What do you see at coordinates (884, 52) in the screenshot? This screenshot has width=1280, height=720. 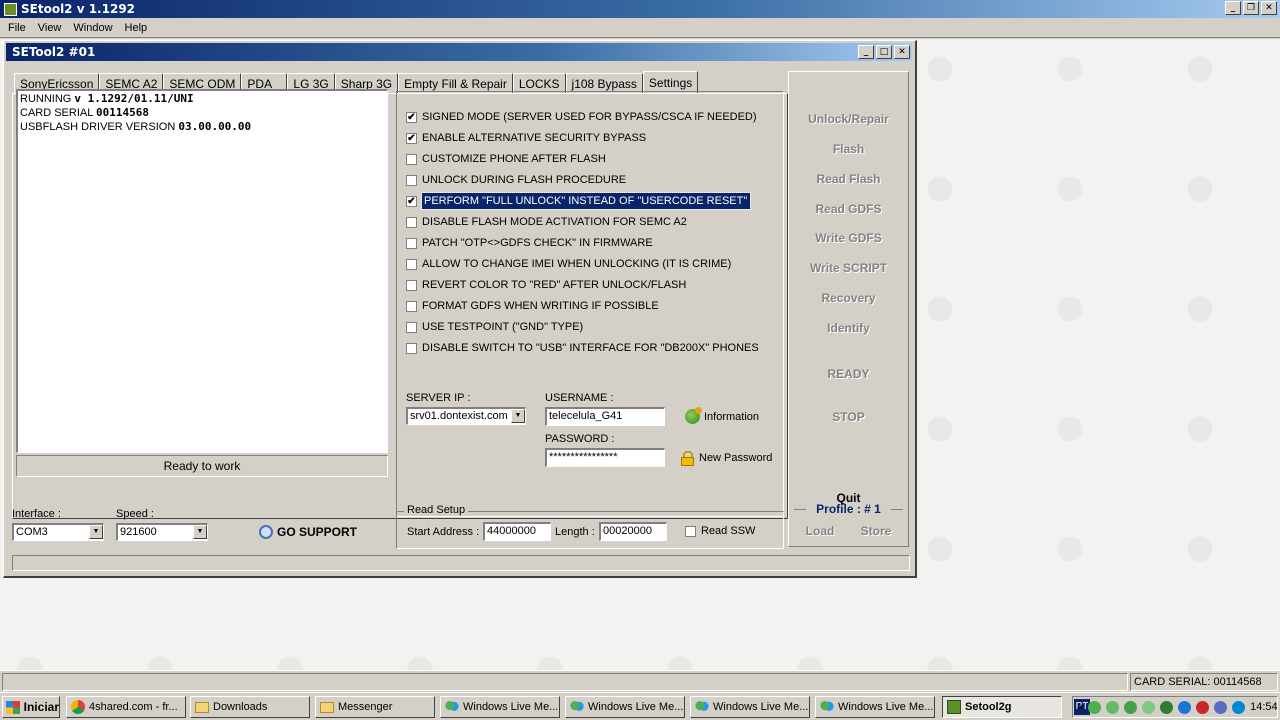 I see `child-maximize-button: □` at bounding box center [884, 52].